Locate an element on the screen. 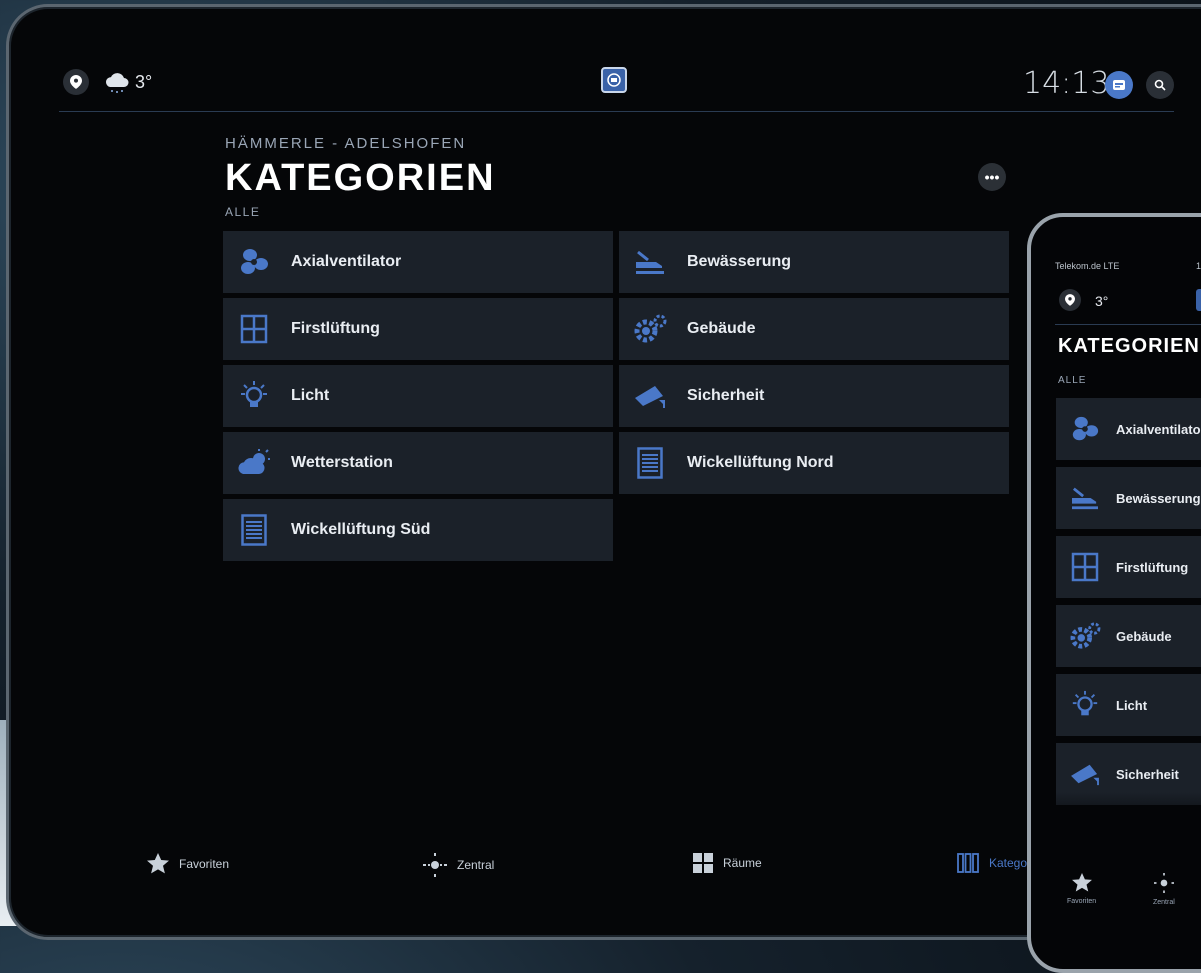 This screenshot has width=1201, height=973. category-label: Wickellüftung Nord is located at coordinates (760, 462).